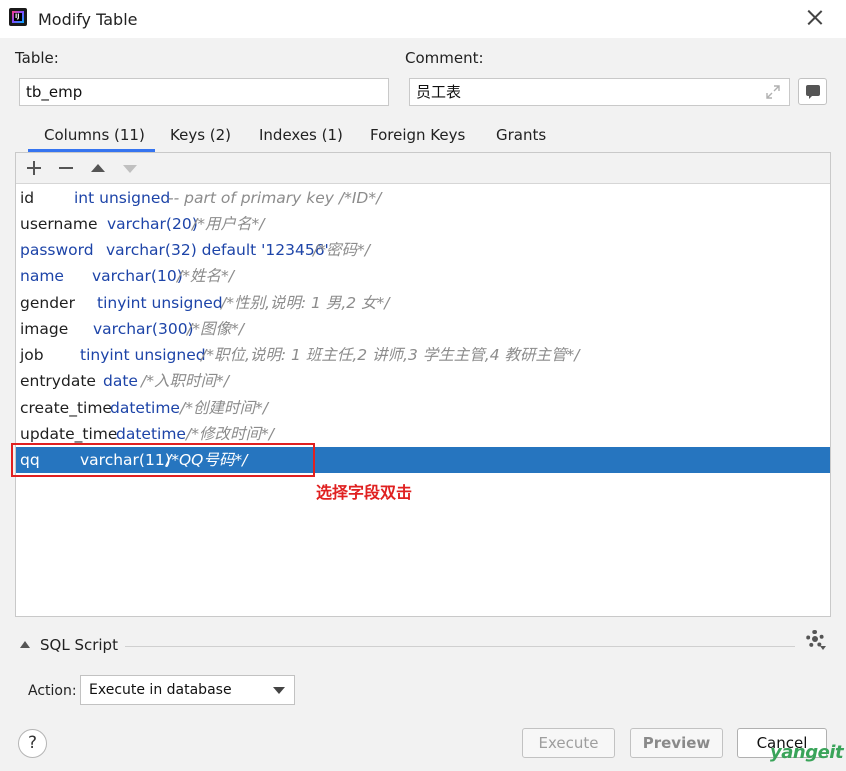  Describe the element at coordinates (163, 460) in the screenshot. I see `highlight-box` at that location.